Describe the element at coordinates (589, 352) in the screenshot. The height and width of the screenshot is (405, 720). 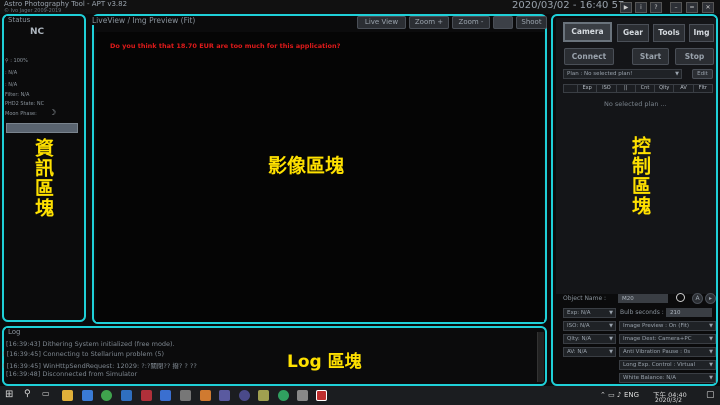
I see `av-select: AV: N/A ▼` at that location.